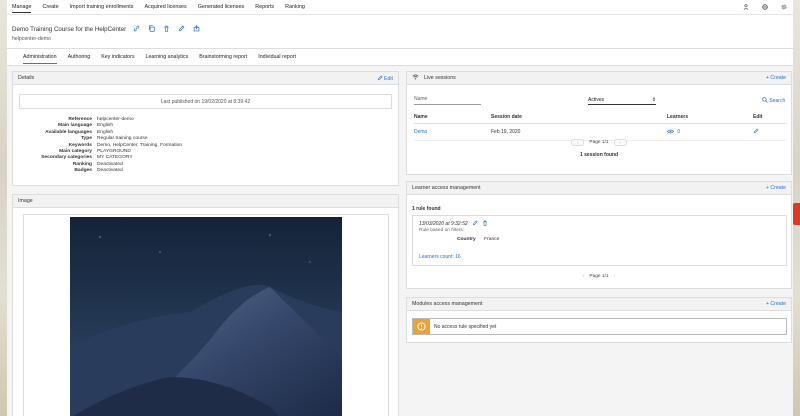 The height and width of the screenshot is (416, 800). What do you see at coordinates (264, 7) in the screenshot?
I see `nav-reports: Reports` at bounding box center [264, 7].